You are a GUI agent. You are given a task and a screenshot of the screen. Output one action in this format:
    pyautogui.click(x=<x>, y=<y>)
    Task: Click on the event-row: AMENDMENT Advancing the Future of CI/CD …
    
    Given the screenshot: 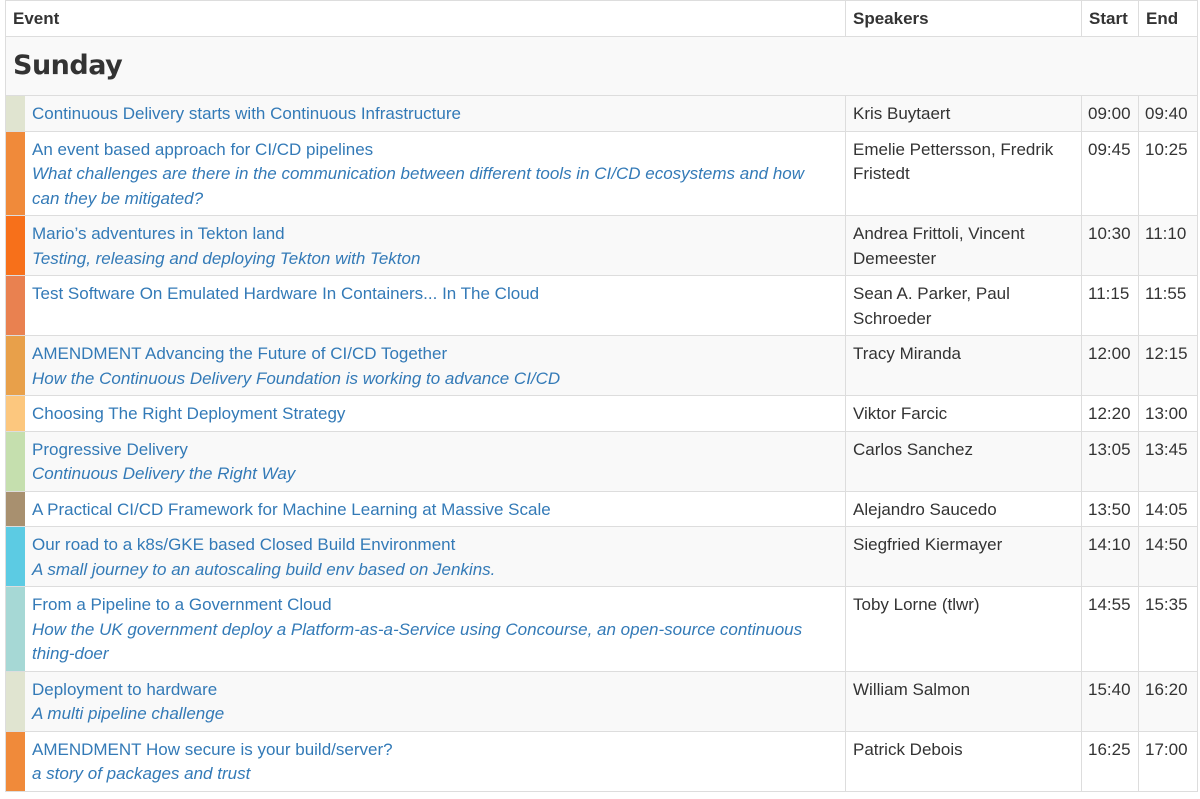 What is the action you would take?
    pyautogui.click(x=601, y=365)
    